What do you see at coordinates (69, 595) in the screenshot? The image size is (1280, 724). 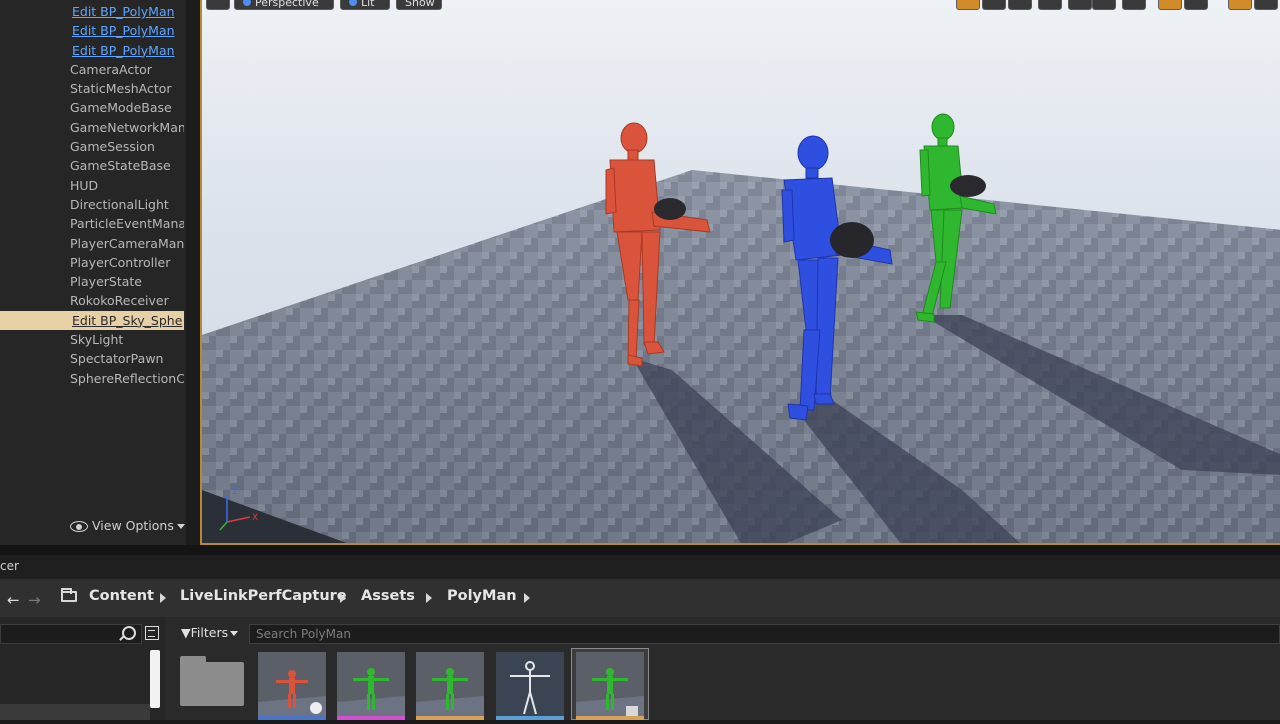 I see `folder-icon` at bounding box center [69, 595].